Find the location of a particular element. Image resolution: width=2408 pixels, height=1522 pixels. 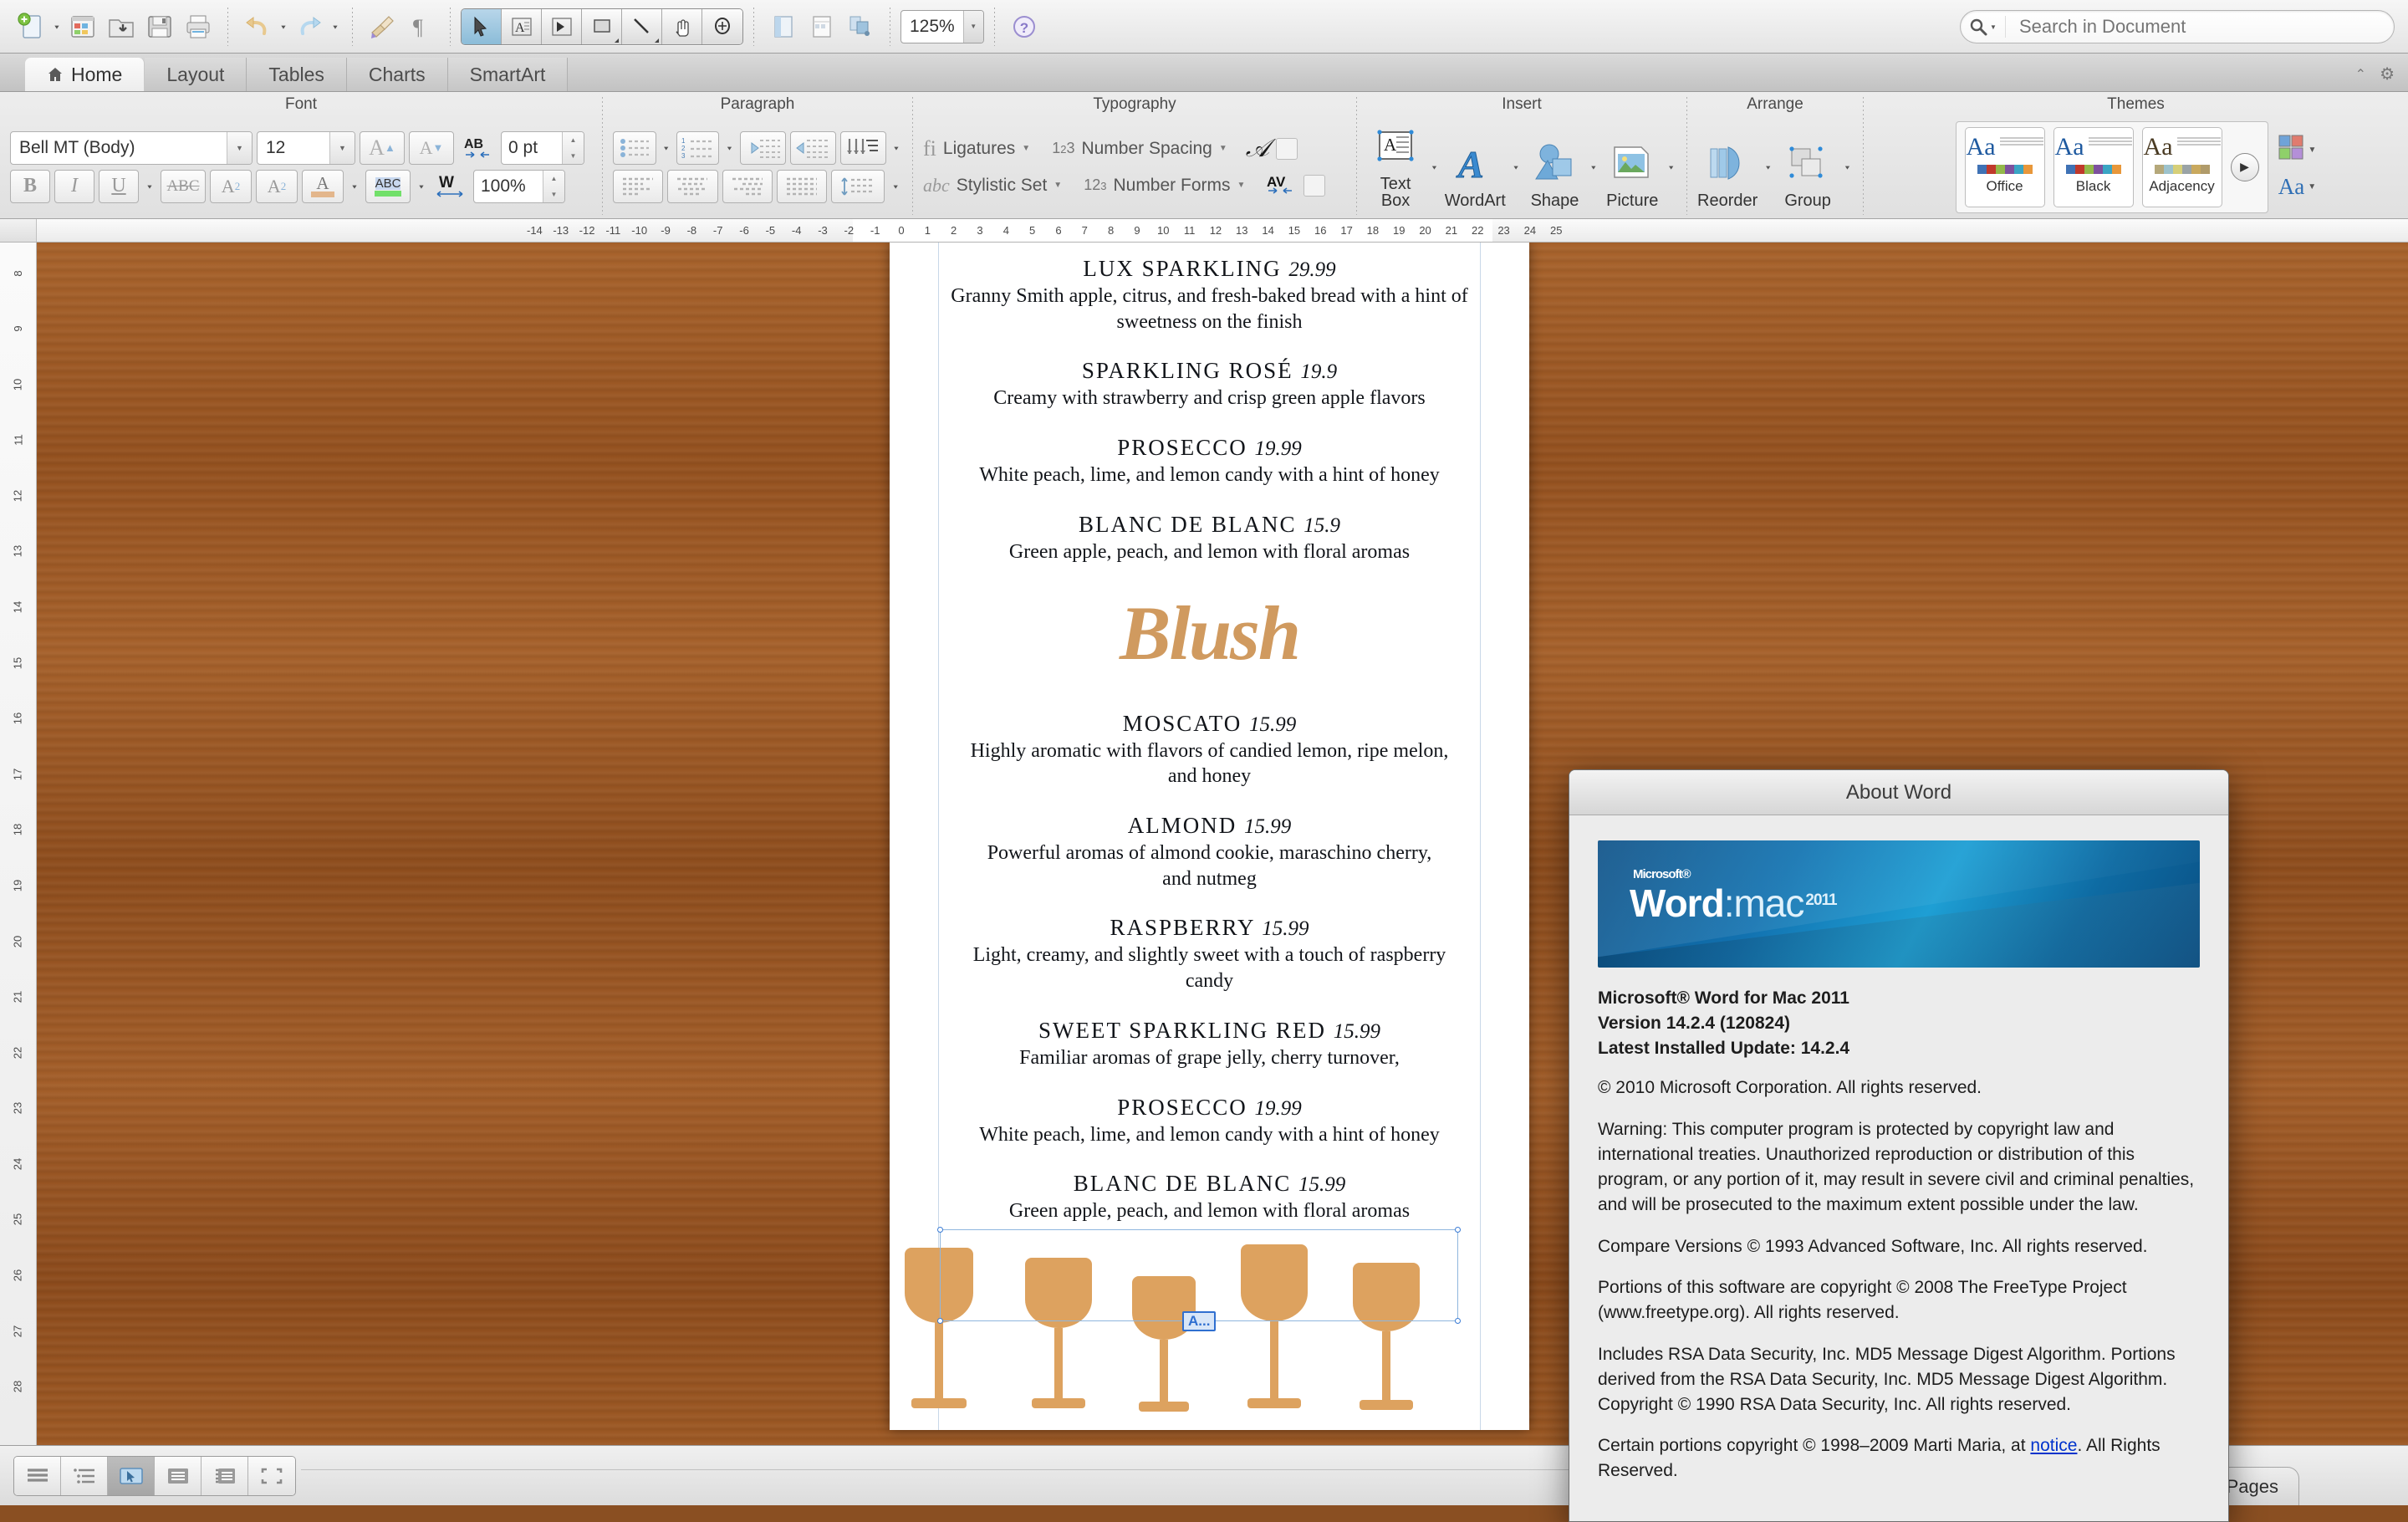

print-document-button is located at coordinates (198, 27).